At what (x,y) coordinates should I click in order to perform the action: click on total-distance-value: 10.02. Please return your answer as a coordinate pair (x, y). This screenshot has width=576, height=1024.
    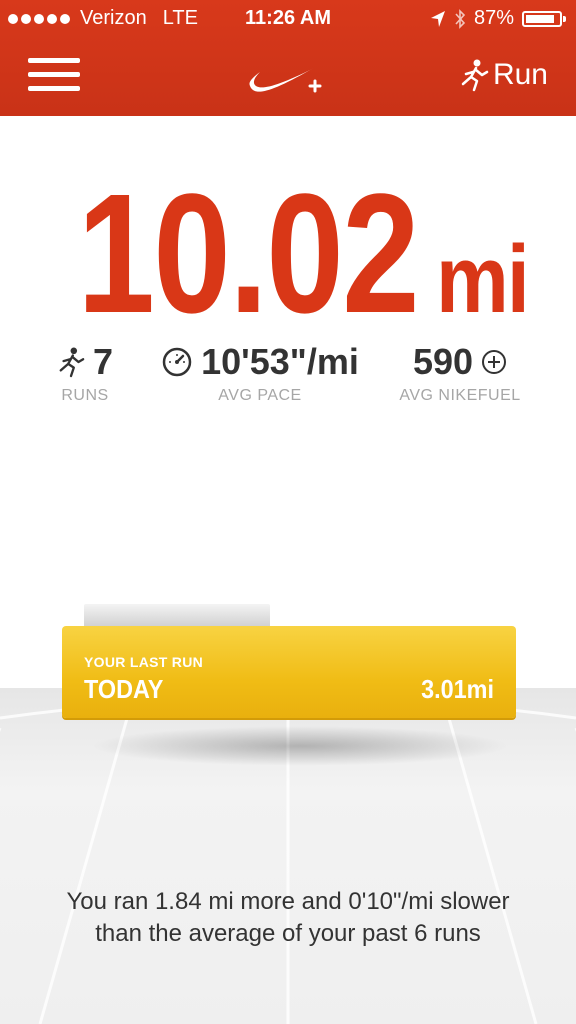
    Looking at the image, I should click on (248, 254).